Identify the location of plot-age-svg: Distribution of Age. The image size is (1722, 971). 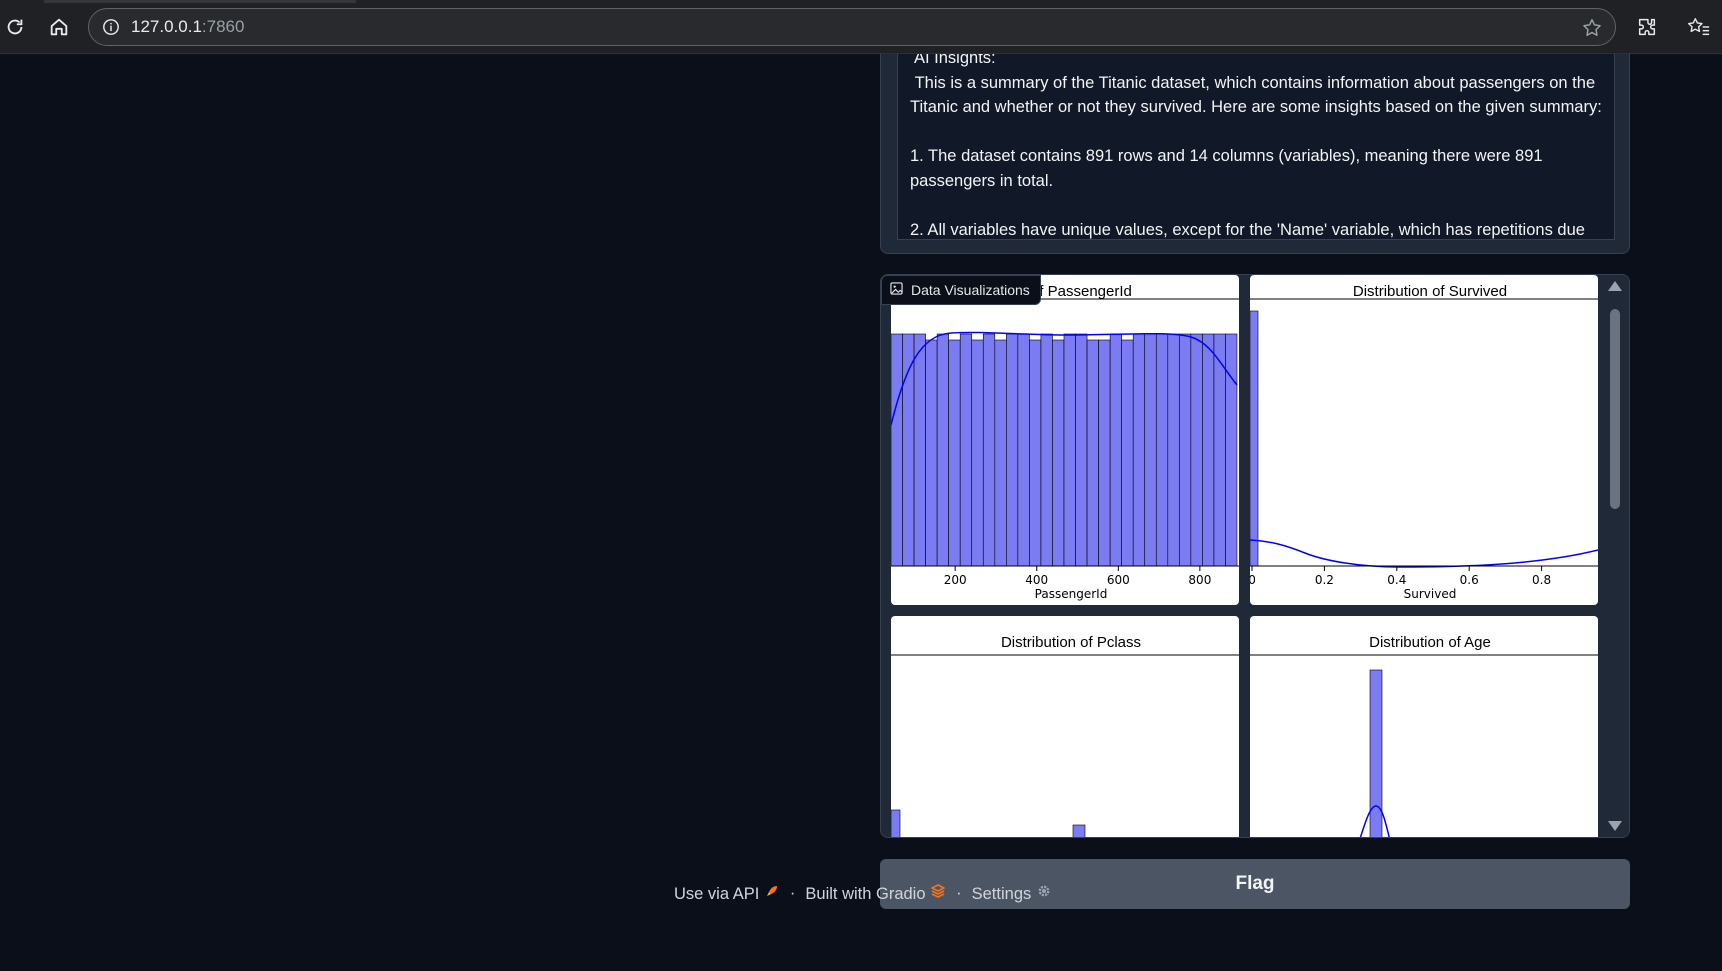
(1424, 735).